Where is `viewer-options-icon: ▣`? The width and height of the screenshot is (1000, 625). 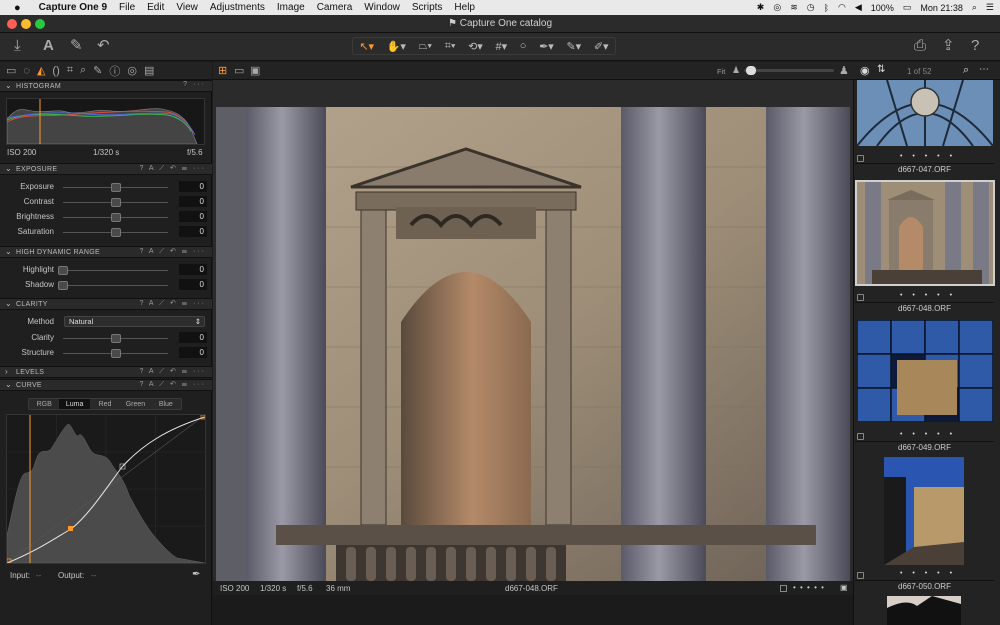
viewer-options-icon: ▣ is located at coordinates (844, 587).